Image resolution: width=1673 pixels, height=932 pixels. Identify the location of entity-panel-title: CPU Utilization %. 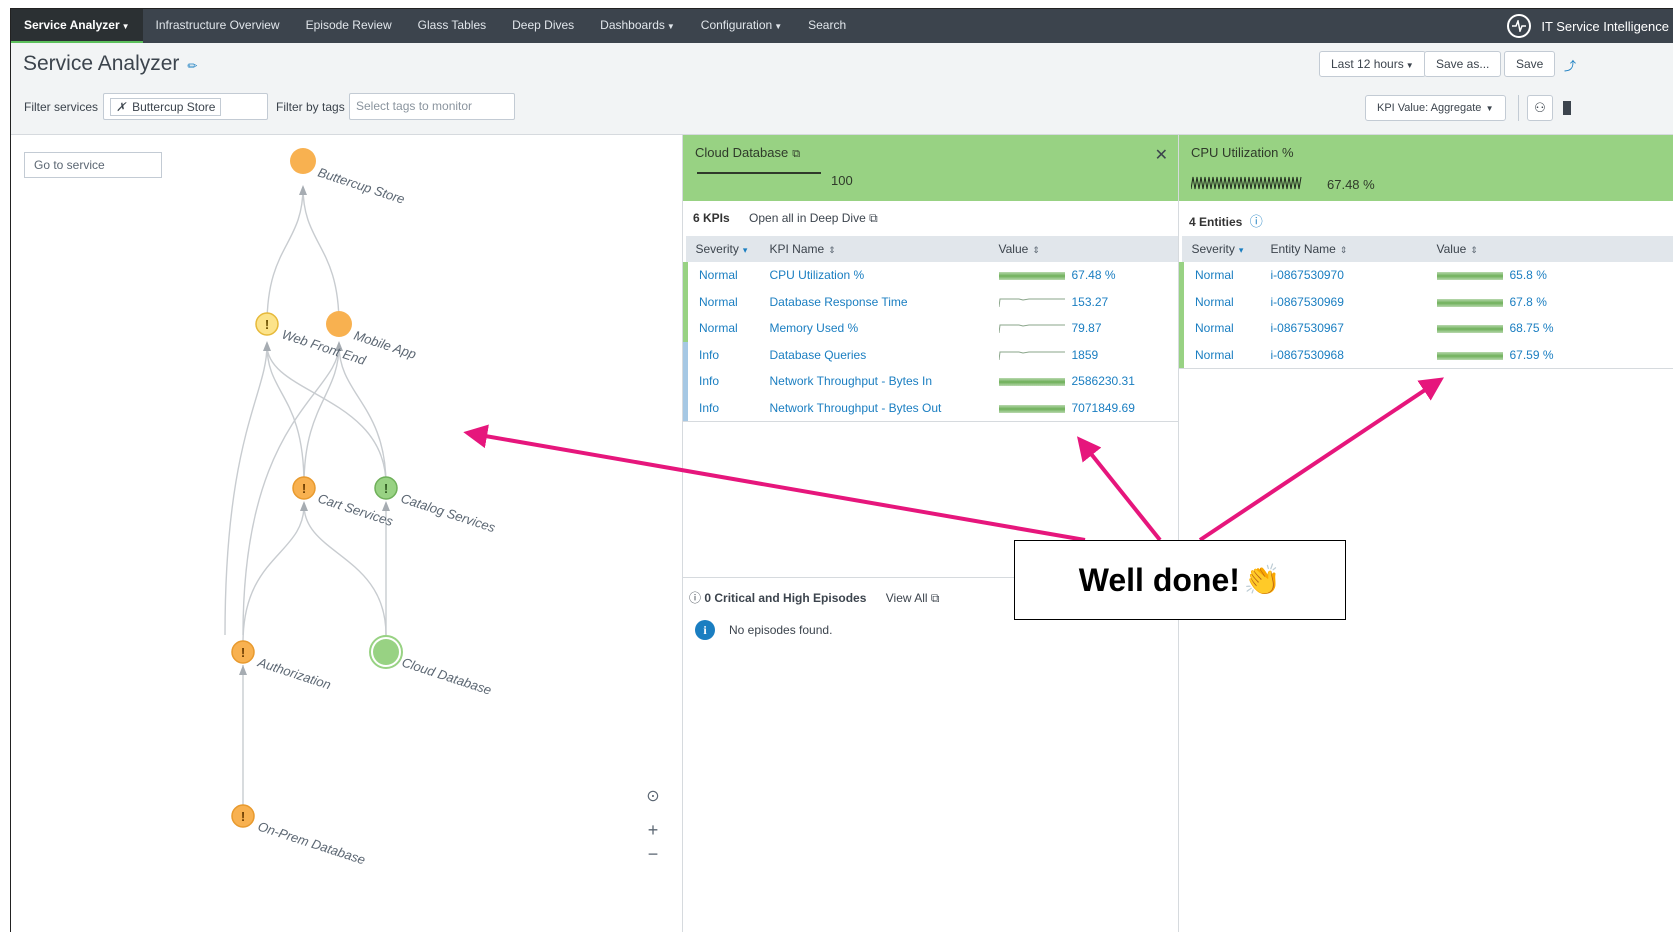
(1242, 152).